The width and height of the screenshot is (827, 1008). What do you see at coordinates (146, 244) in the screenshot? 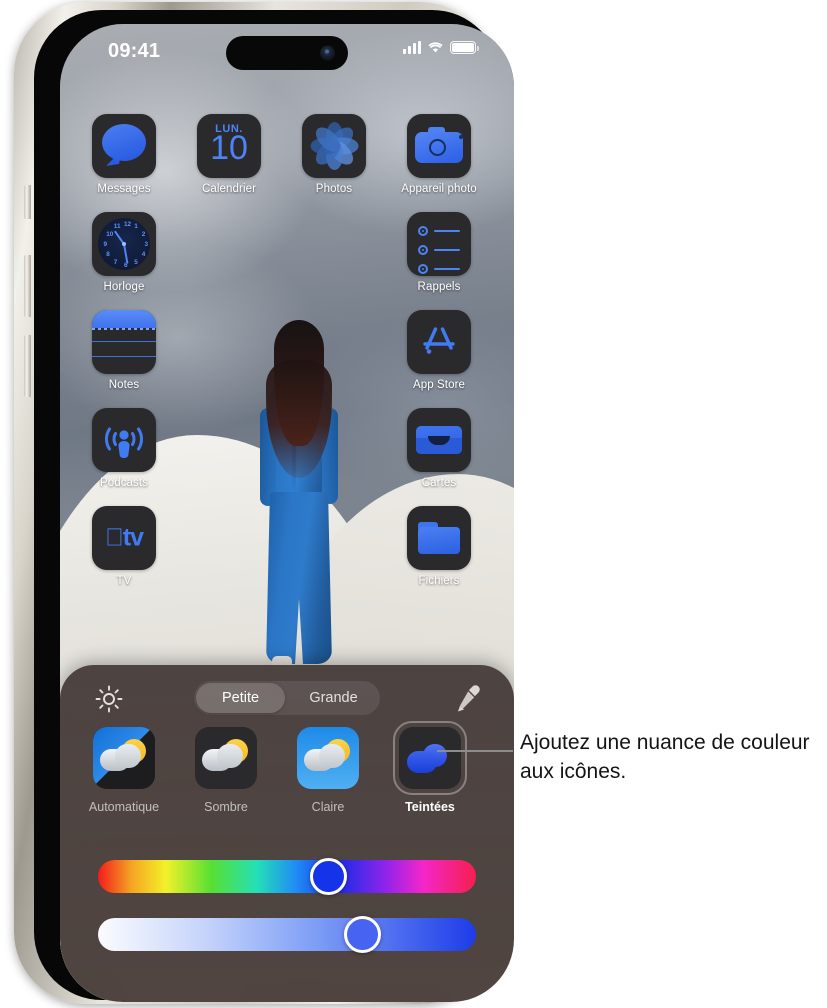
I see `clock-numeral: 3` at bounding box center [146, 244].